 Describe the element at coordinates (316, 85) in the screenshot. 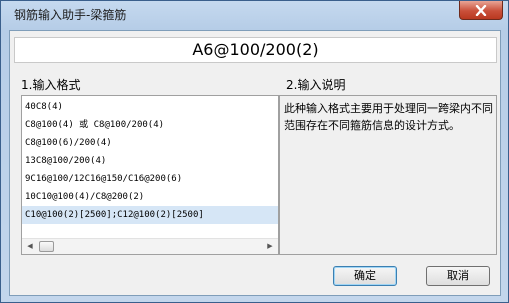

I see `description-section-label: 2.输入说明` at that location.